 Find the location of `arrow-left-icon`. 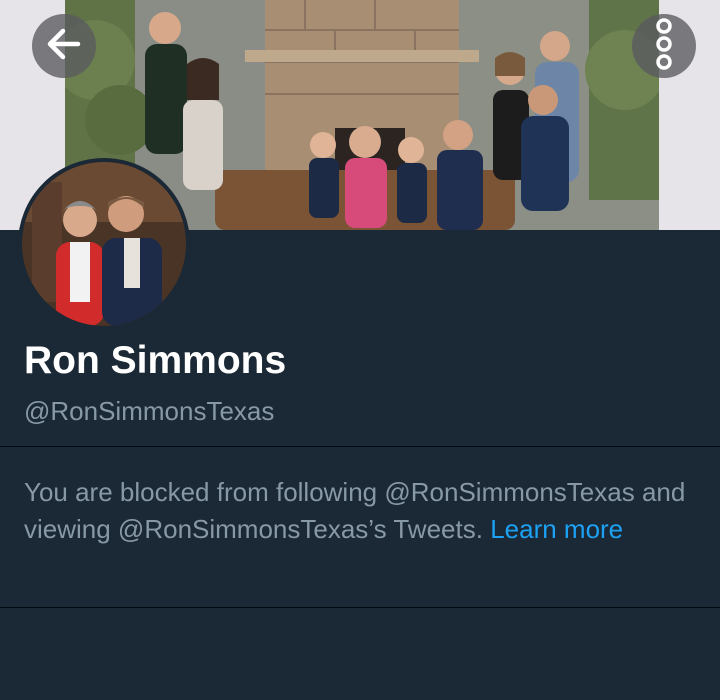

arrow-left-icon is located at coordinates (64, 46).